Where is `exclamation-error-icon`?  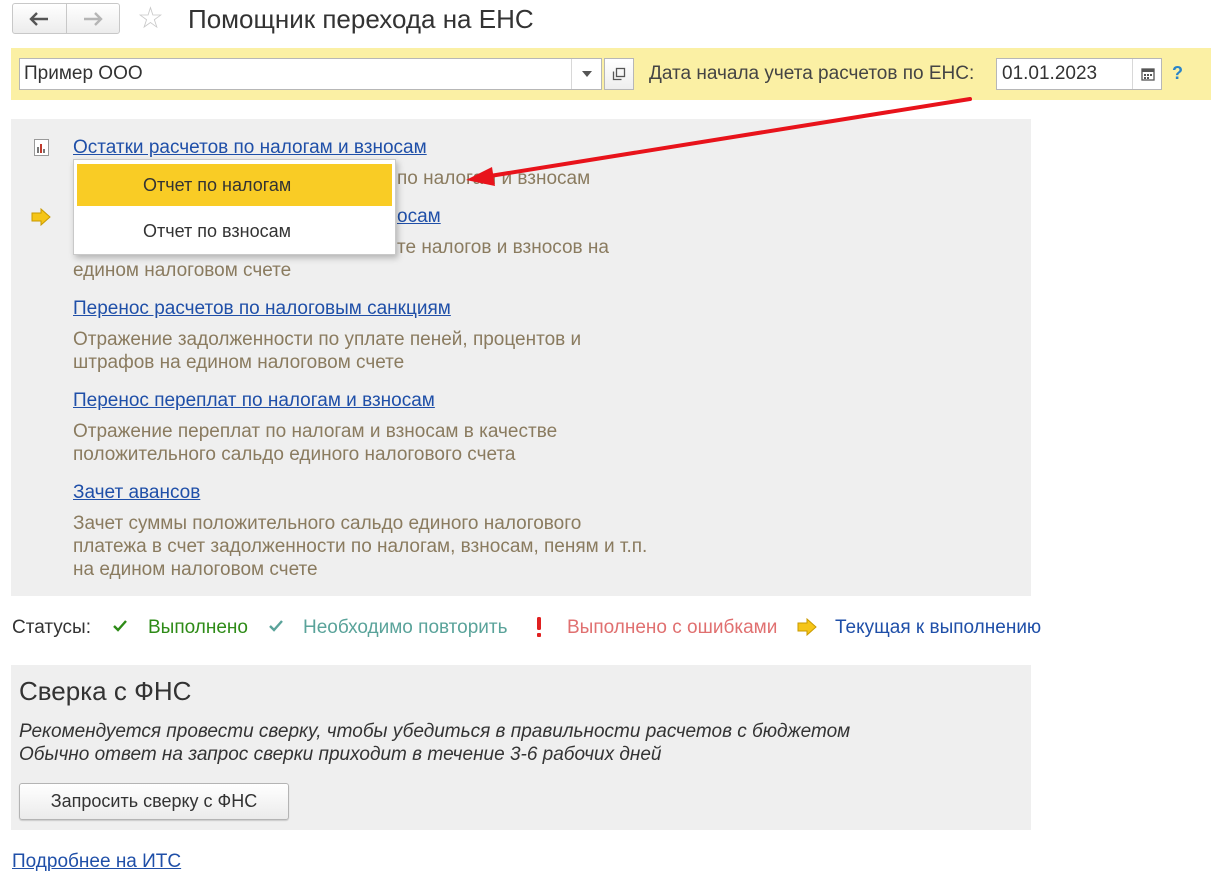 exclamation-error-icon is located at coordinates (539, 629).